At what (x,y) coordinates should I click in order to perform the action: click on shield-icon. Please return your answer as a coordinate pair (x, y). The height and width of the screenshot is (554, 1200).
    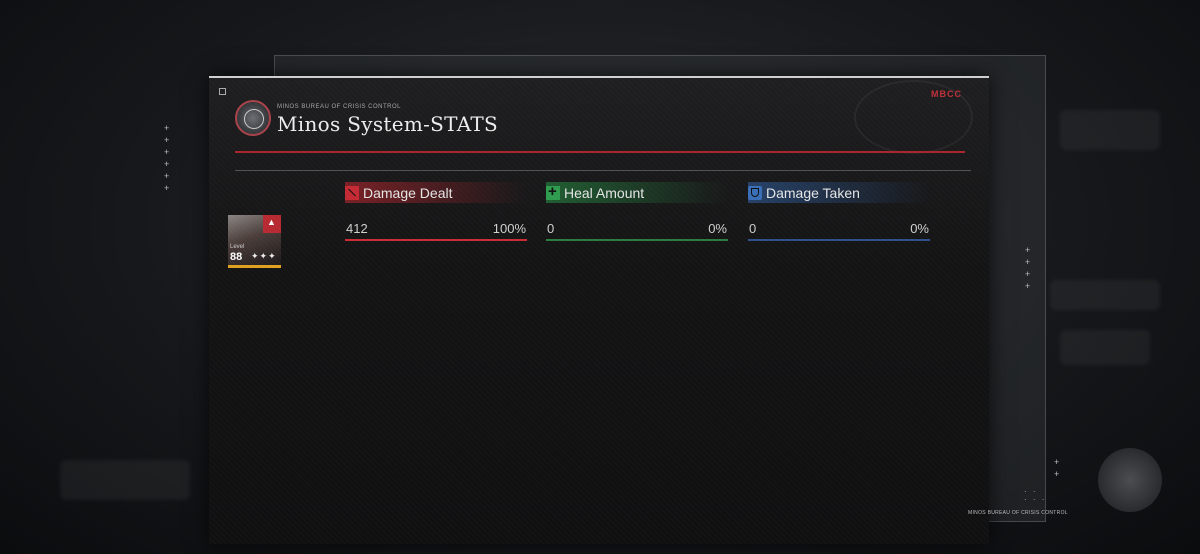
    Looking at the image, I should click on (755, 192).